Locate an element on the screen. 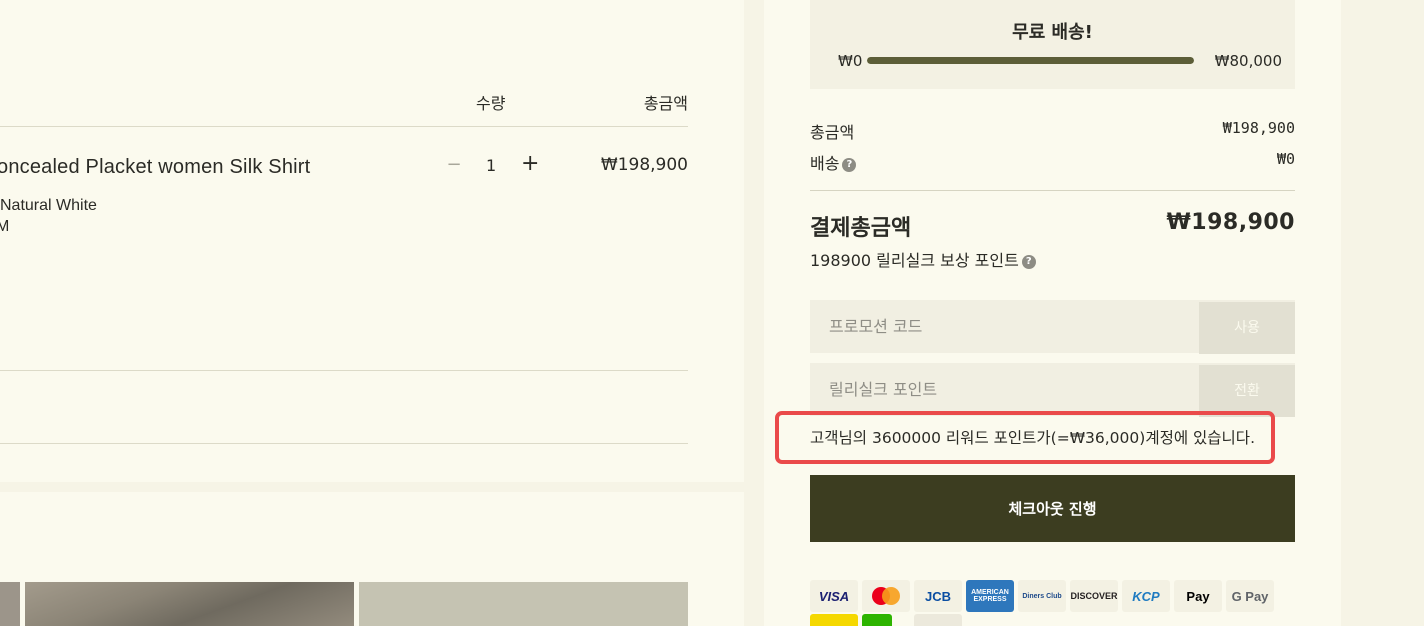  jcb-label: JCB is located at coordinates (937, 596).